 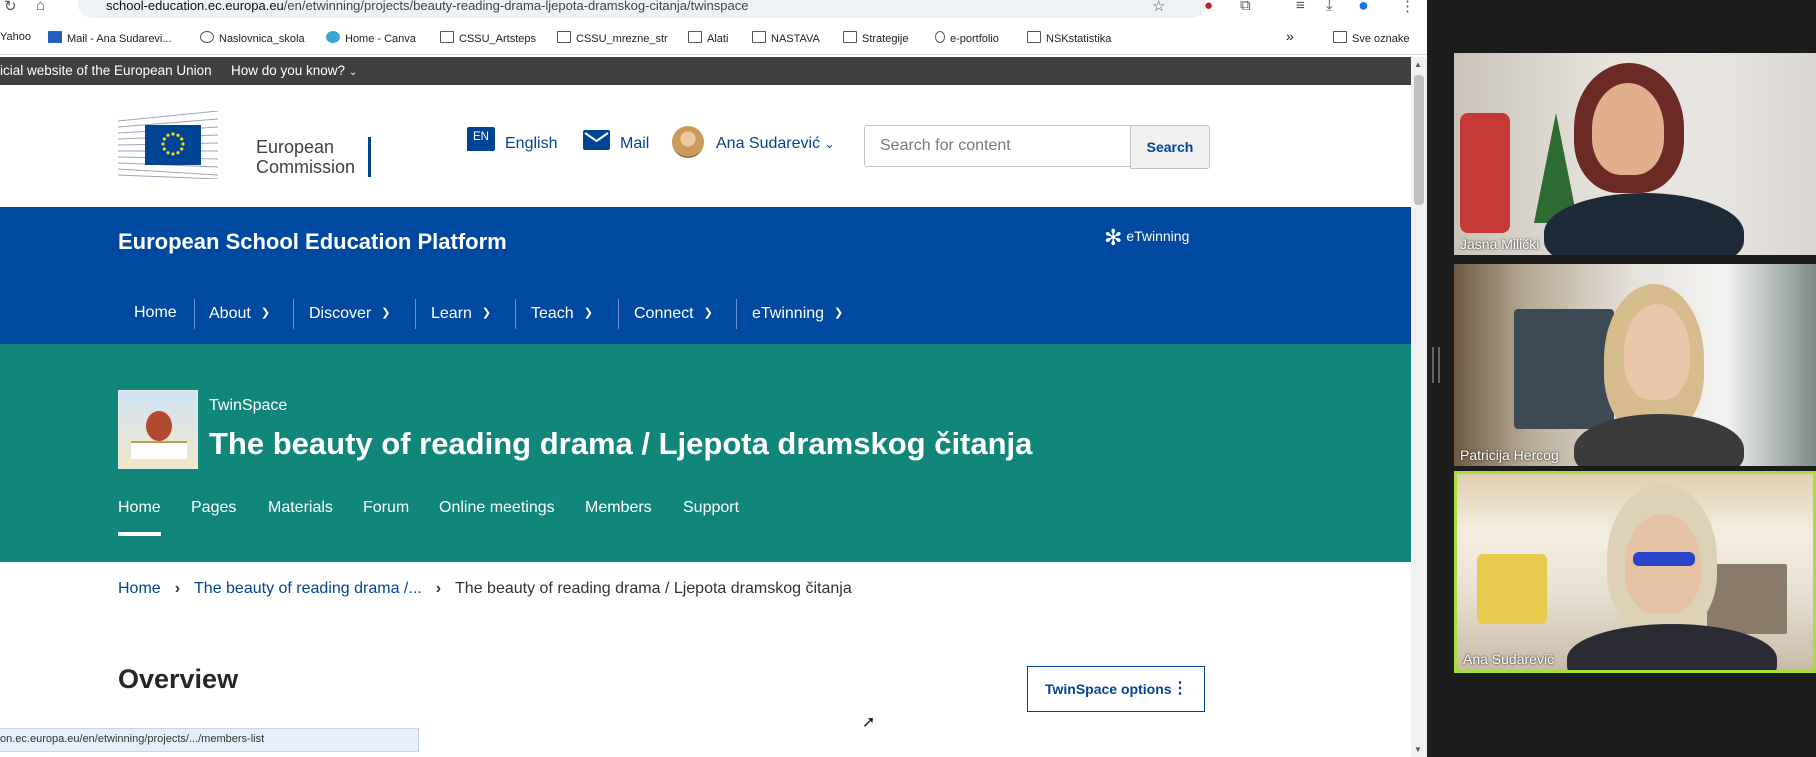 I want to click on nav-home: Home, so click(x=155, y=313).